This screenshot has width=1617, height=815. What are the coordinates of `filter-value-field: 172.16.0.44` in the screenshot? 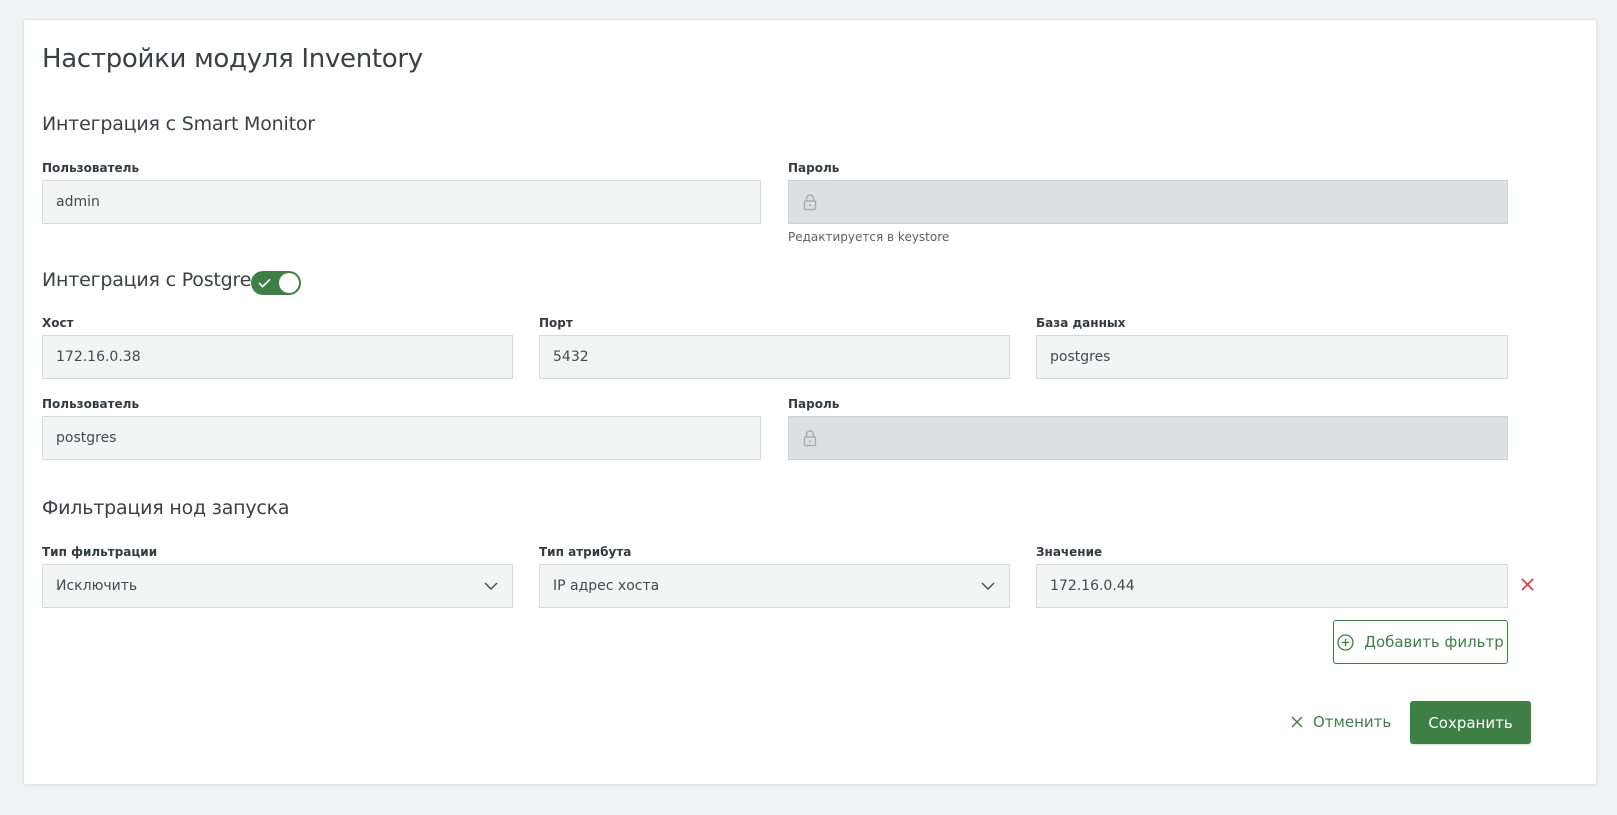 It's located at (1272, 586).